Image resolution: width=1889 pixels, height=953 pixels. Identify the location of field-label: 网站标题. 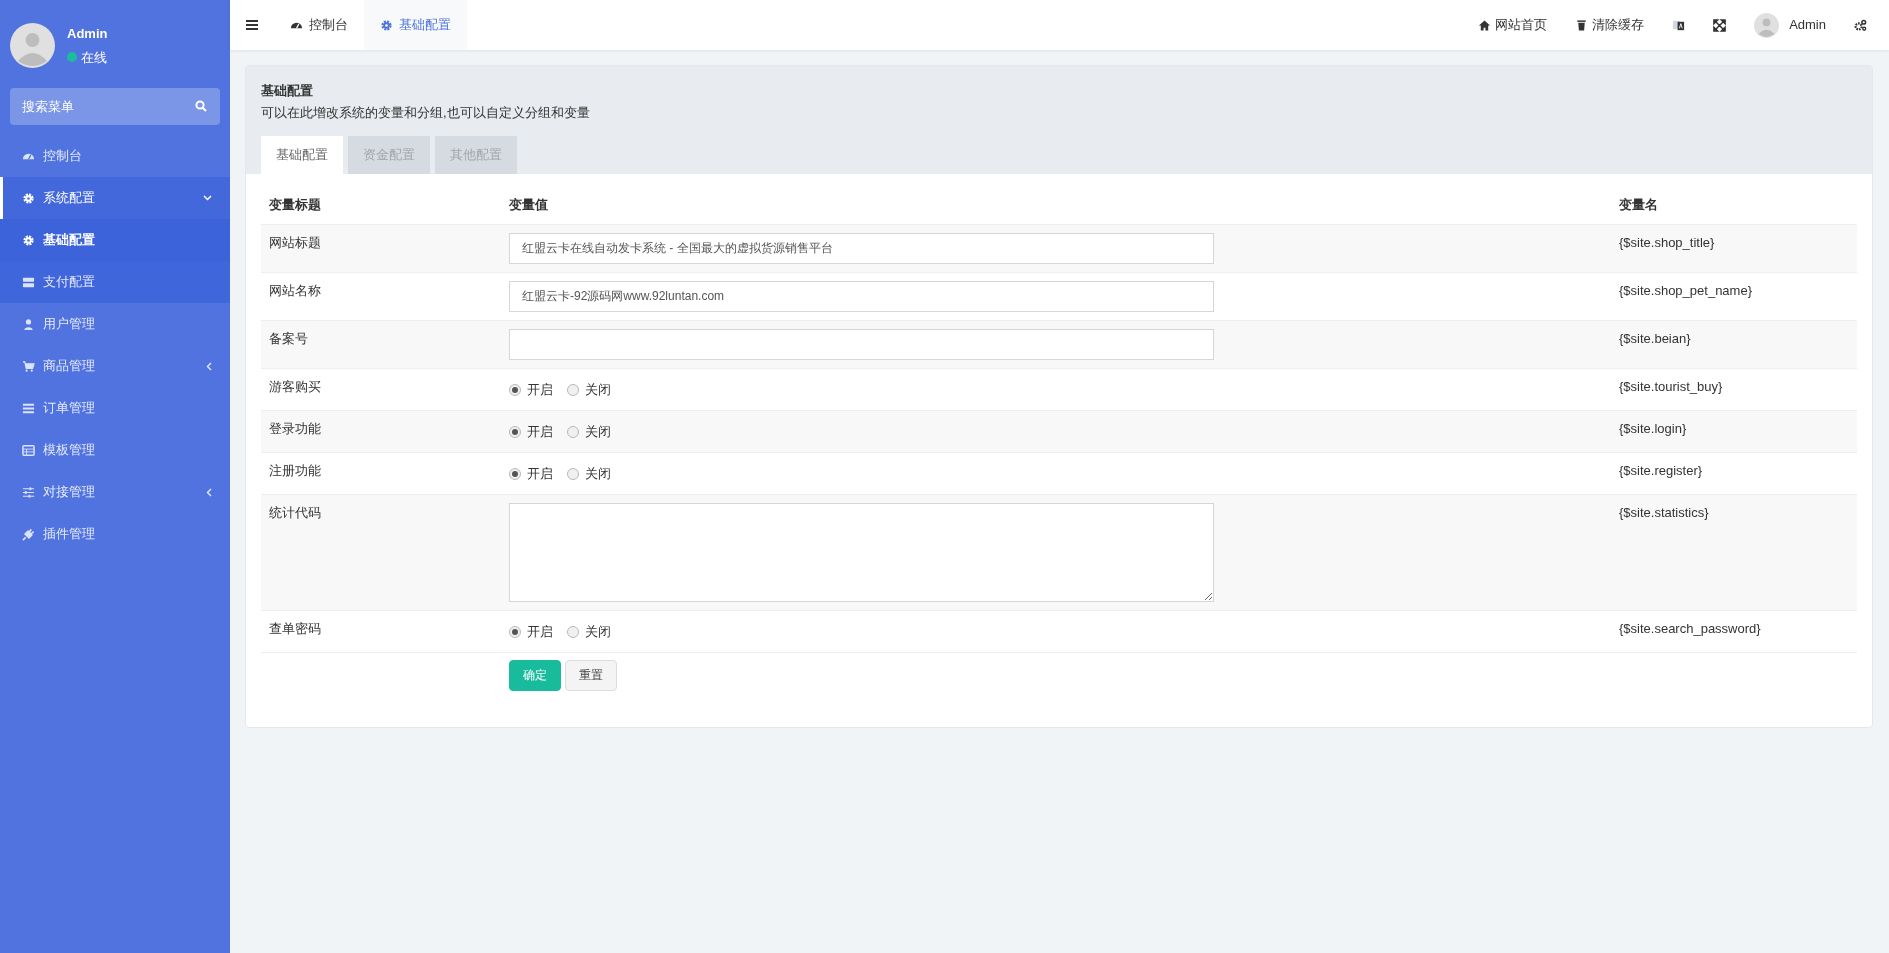
(295, 242).